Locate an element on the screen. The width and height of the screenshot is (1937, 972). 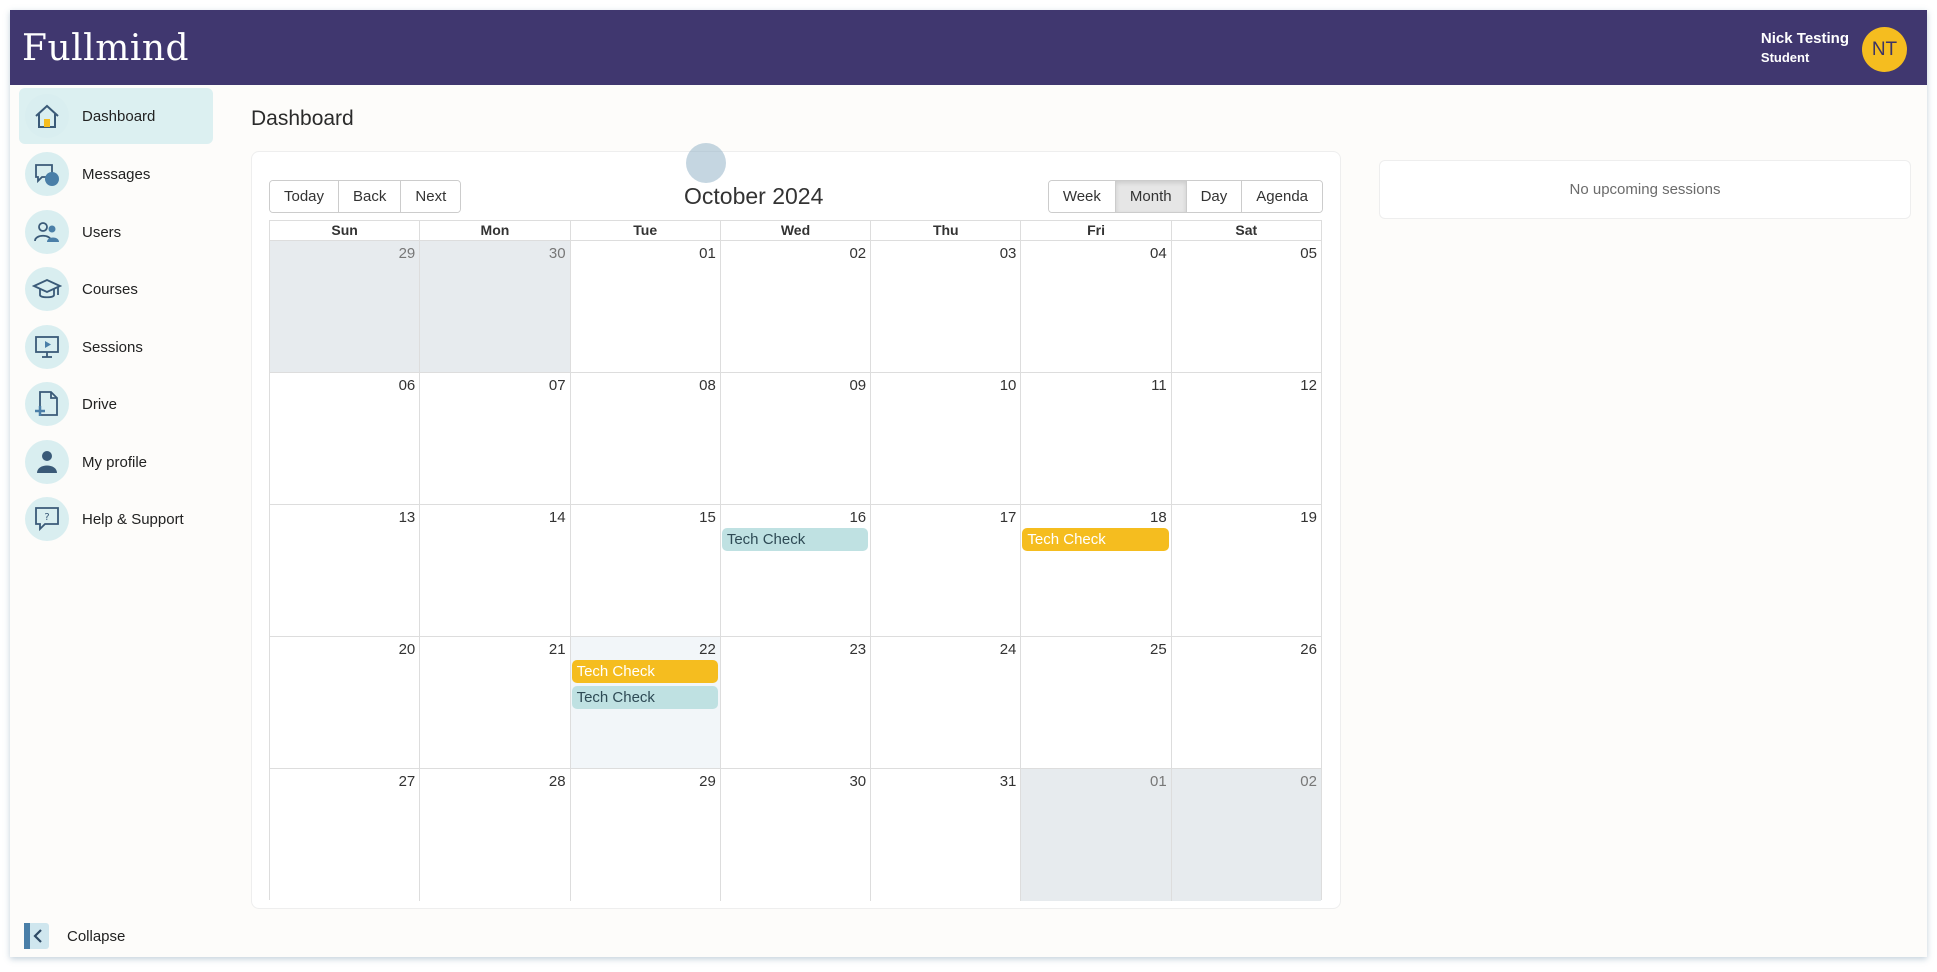
day-number: 07 is located at coordinates (557, 385).